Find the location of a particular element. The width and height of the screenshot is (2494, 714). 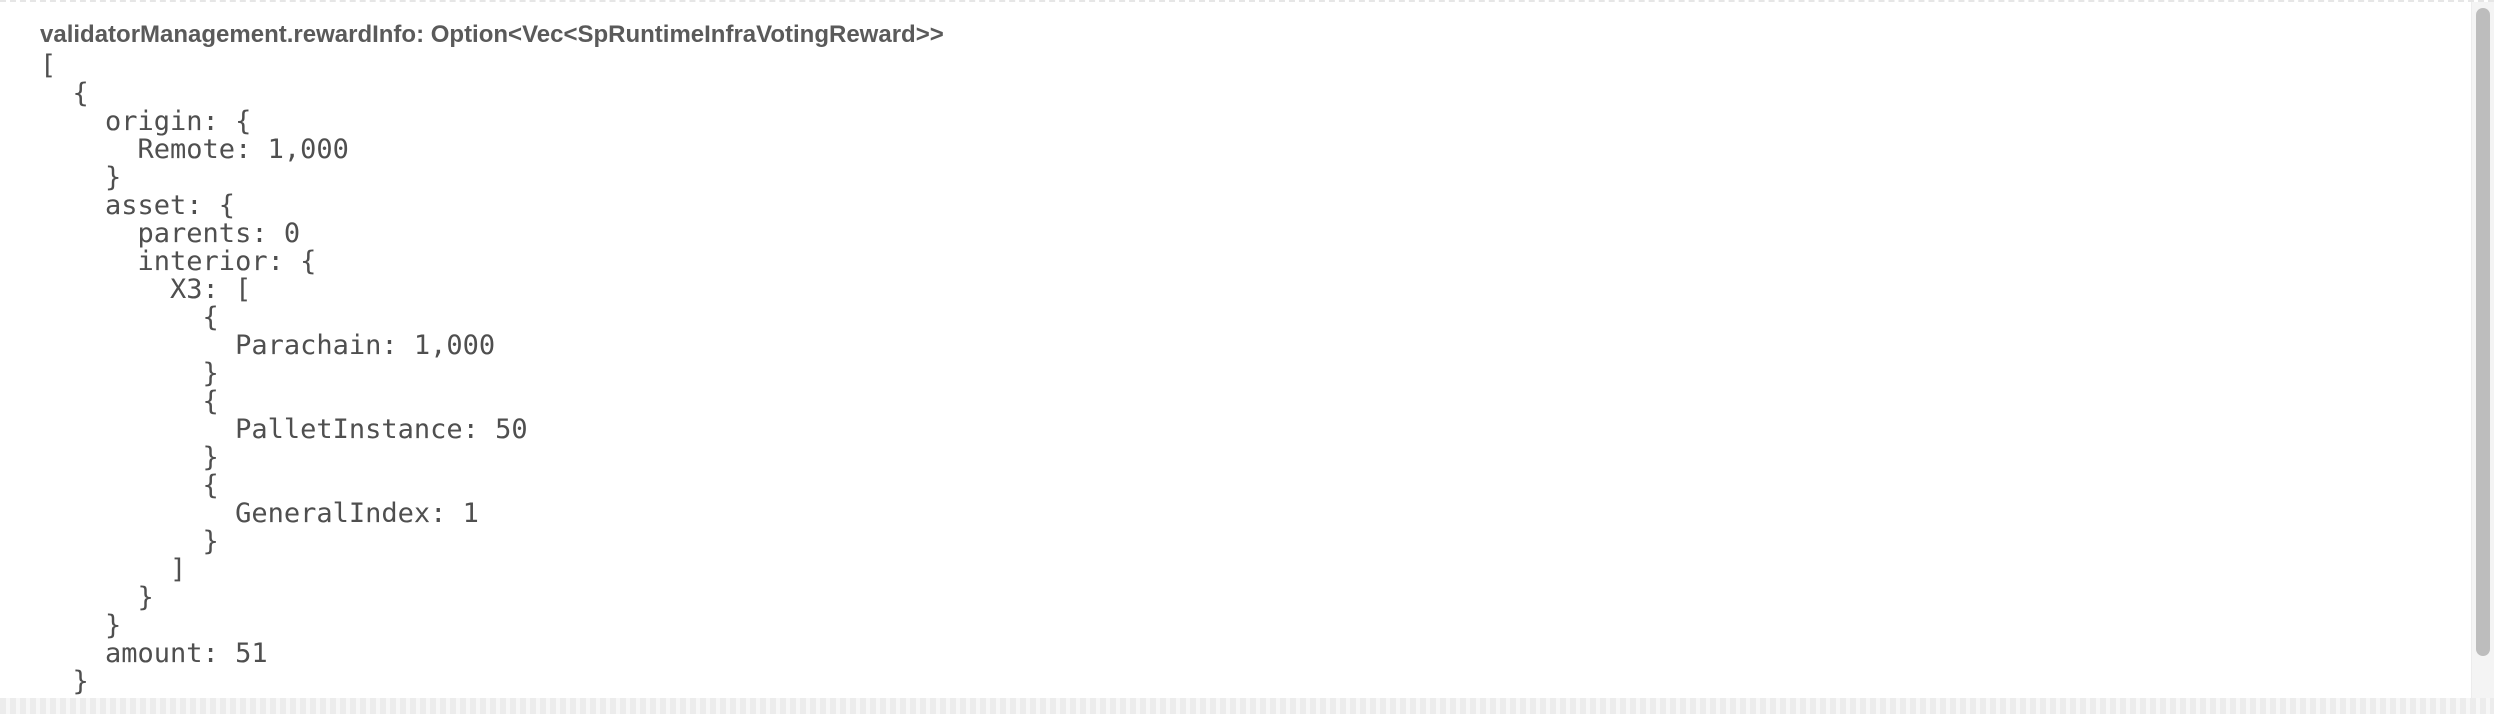

code-line: origin: { is located at coordinates (146, 121).